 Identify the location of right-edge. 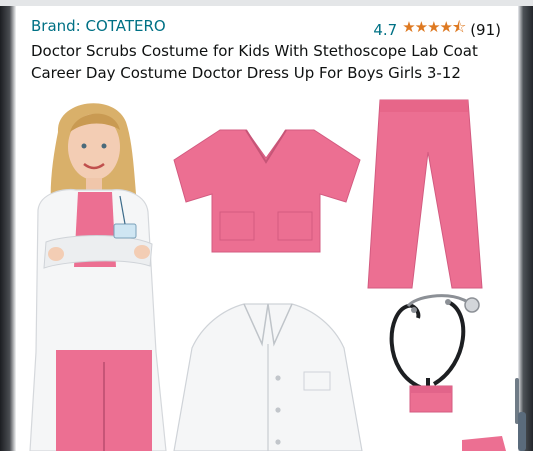
(525, 228).